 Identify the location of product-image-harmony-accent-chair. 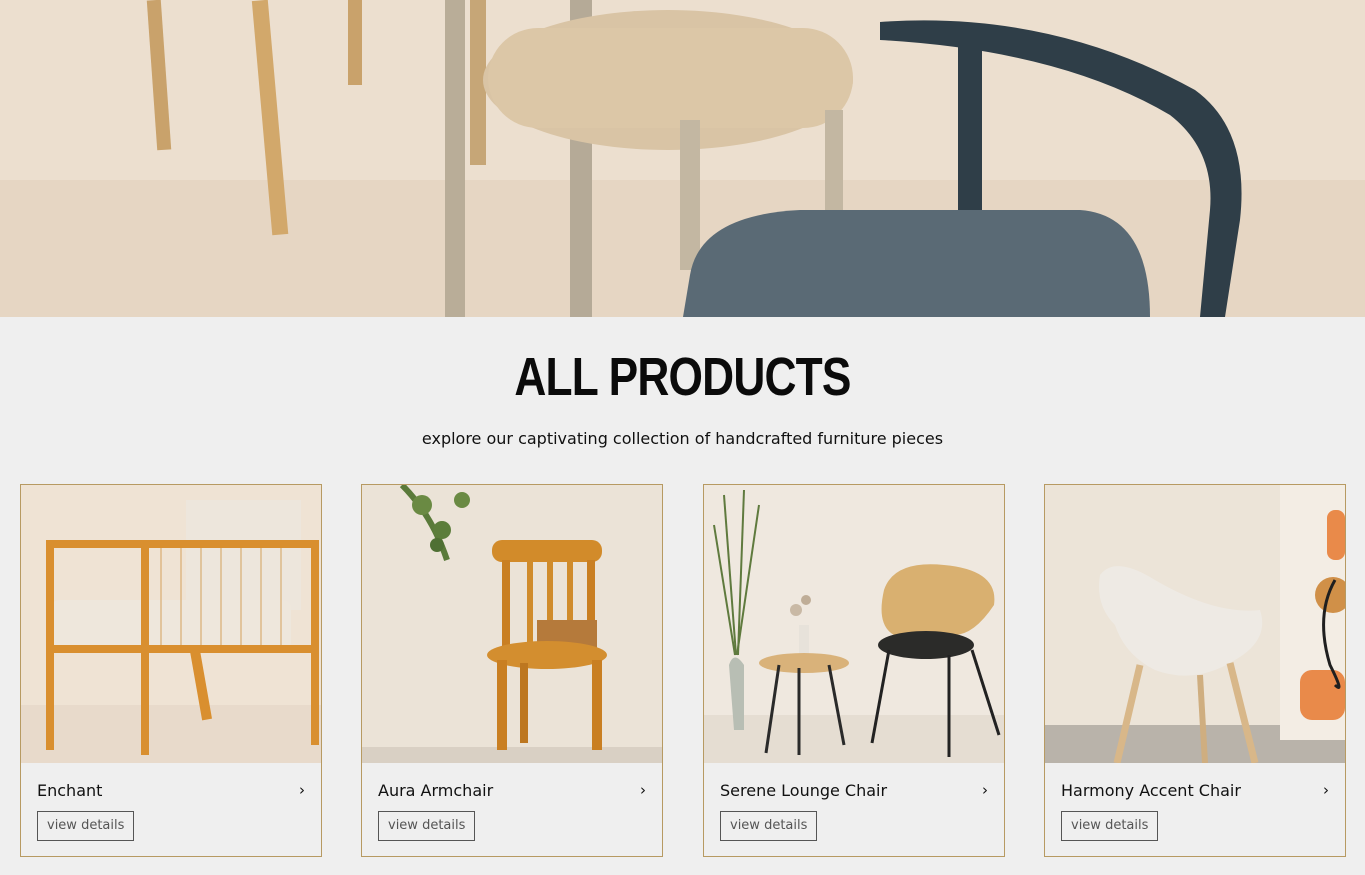
(1195, 624).